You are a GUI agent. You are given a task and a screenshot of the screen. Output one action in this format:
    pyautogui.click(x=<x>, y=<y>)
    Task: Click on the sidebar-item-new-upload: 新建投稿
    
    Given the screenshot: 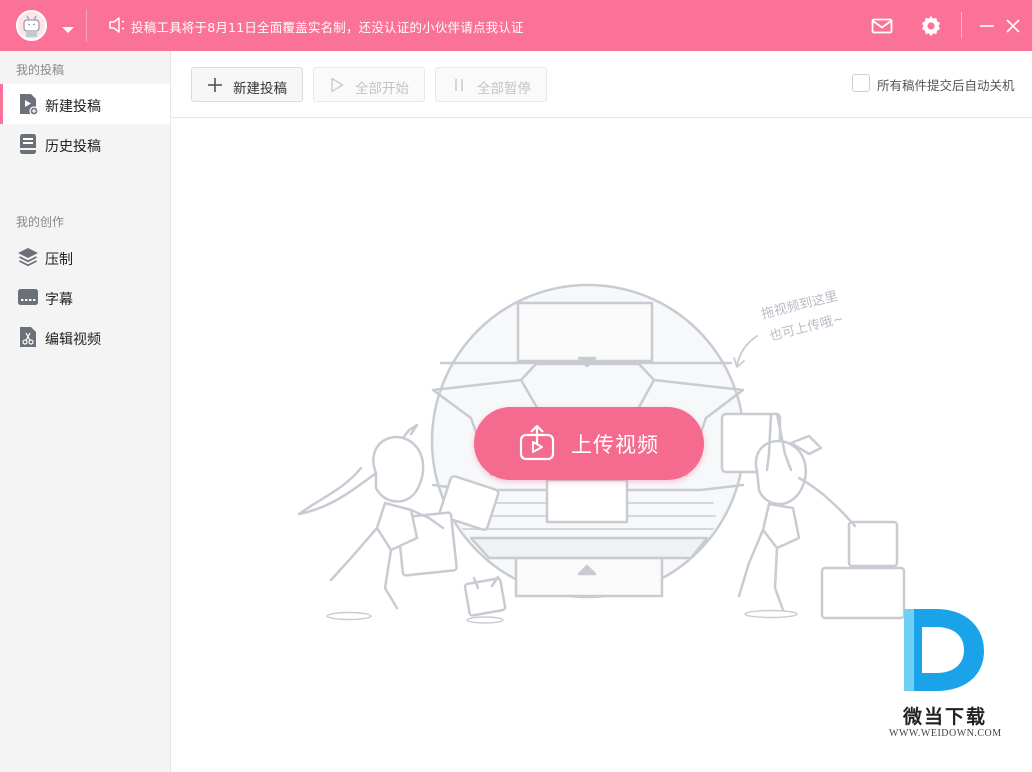 What is the action you would take?
    pyautogui.click(x=85, y=104)
    